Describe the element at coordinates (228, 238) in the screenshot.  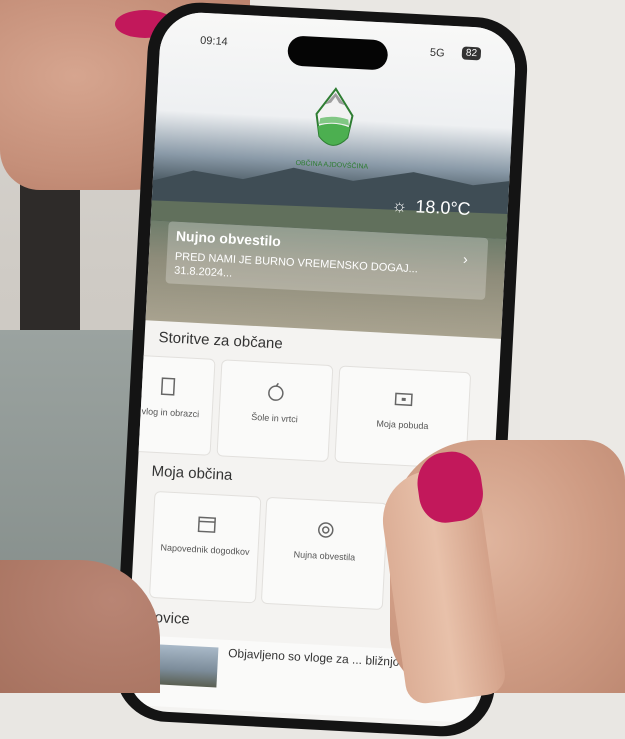
I see `notice-title: Nujno obvestilo` at that location.